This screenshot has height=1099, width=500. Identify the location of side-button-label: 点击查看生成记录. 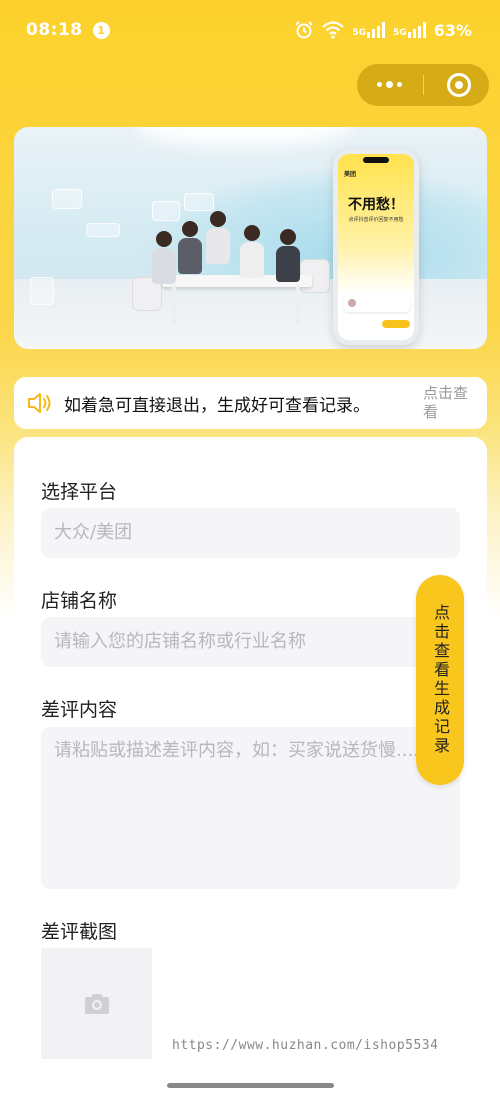
(440, 680).